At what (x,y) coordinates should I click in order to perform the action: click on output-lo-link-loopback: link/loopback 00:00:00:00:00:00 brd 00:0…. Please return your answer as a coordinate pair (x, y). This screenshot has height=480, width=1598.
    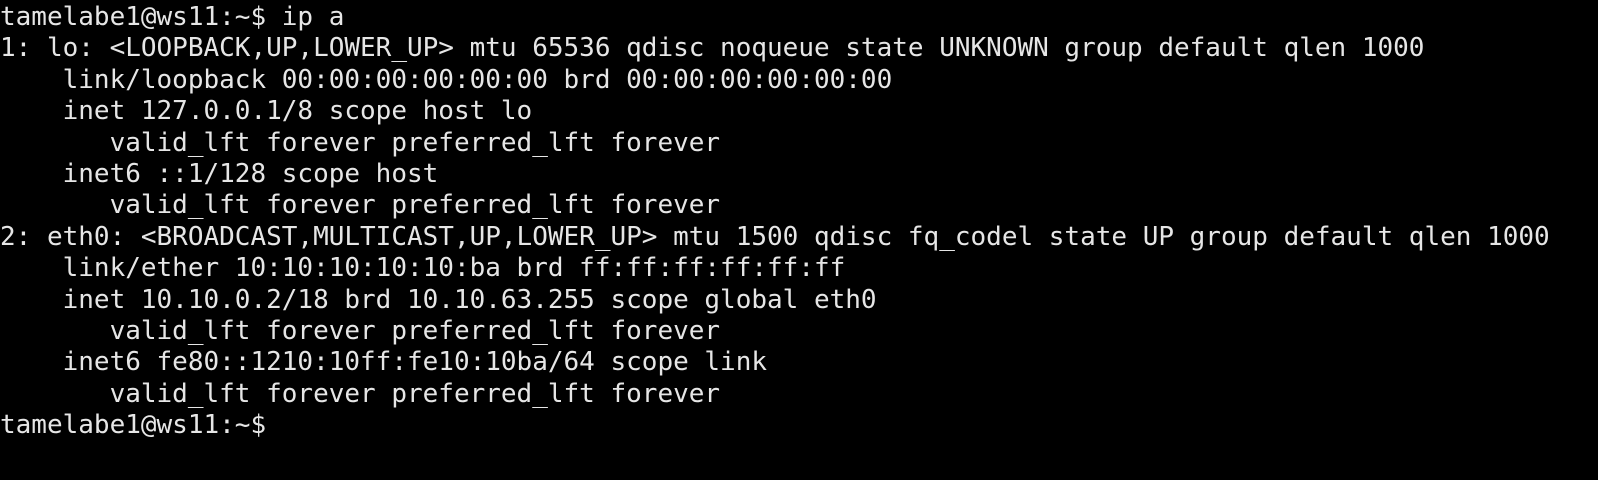
    Looking at the image, I should click on (446, 79).